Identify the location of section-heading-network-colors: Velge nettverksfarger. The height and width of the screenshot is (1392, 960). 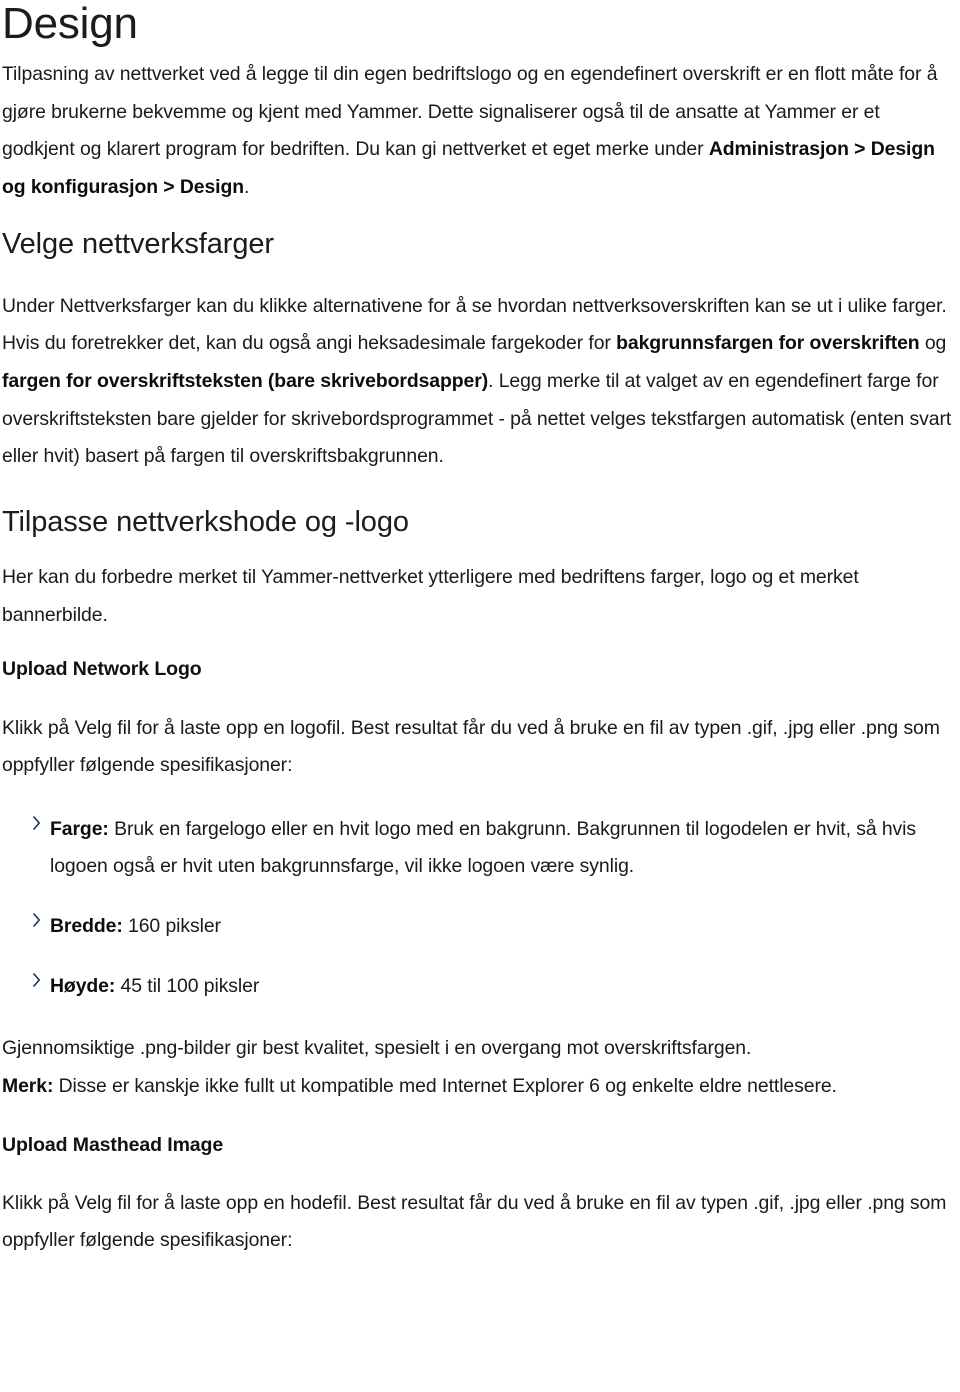
(138, 244).